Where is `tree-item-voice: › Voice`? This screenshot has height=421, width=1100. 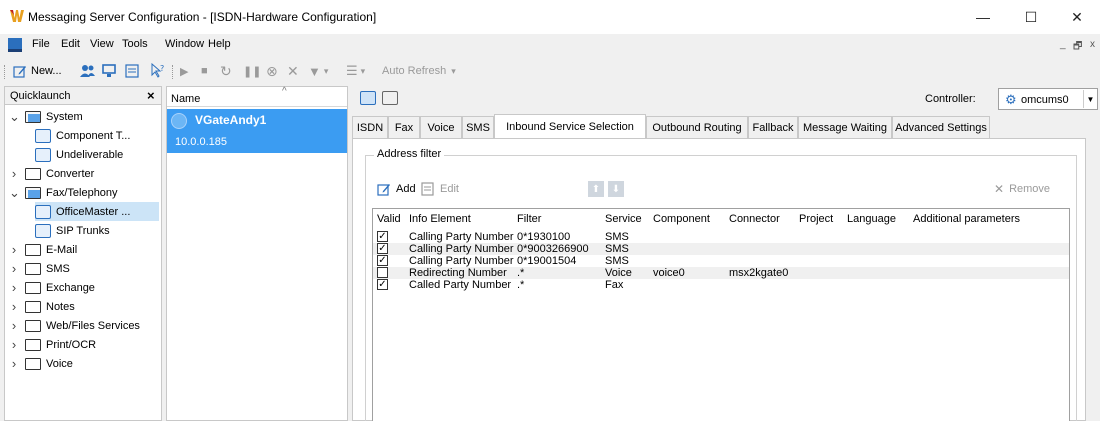
tree-item-voice: › Voice is located at coordinates (84, 363).